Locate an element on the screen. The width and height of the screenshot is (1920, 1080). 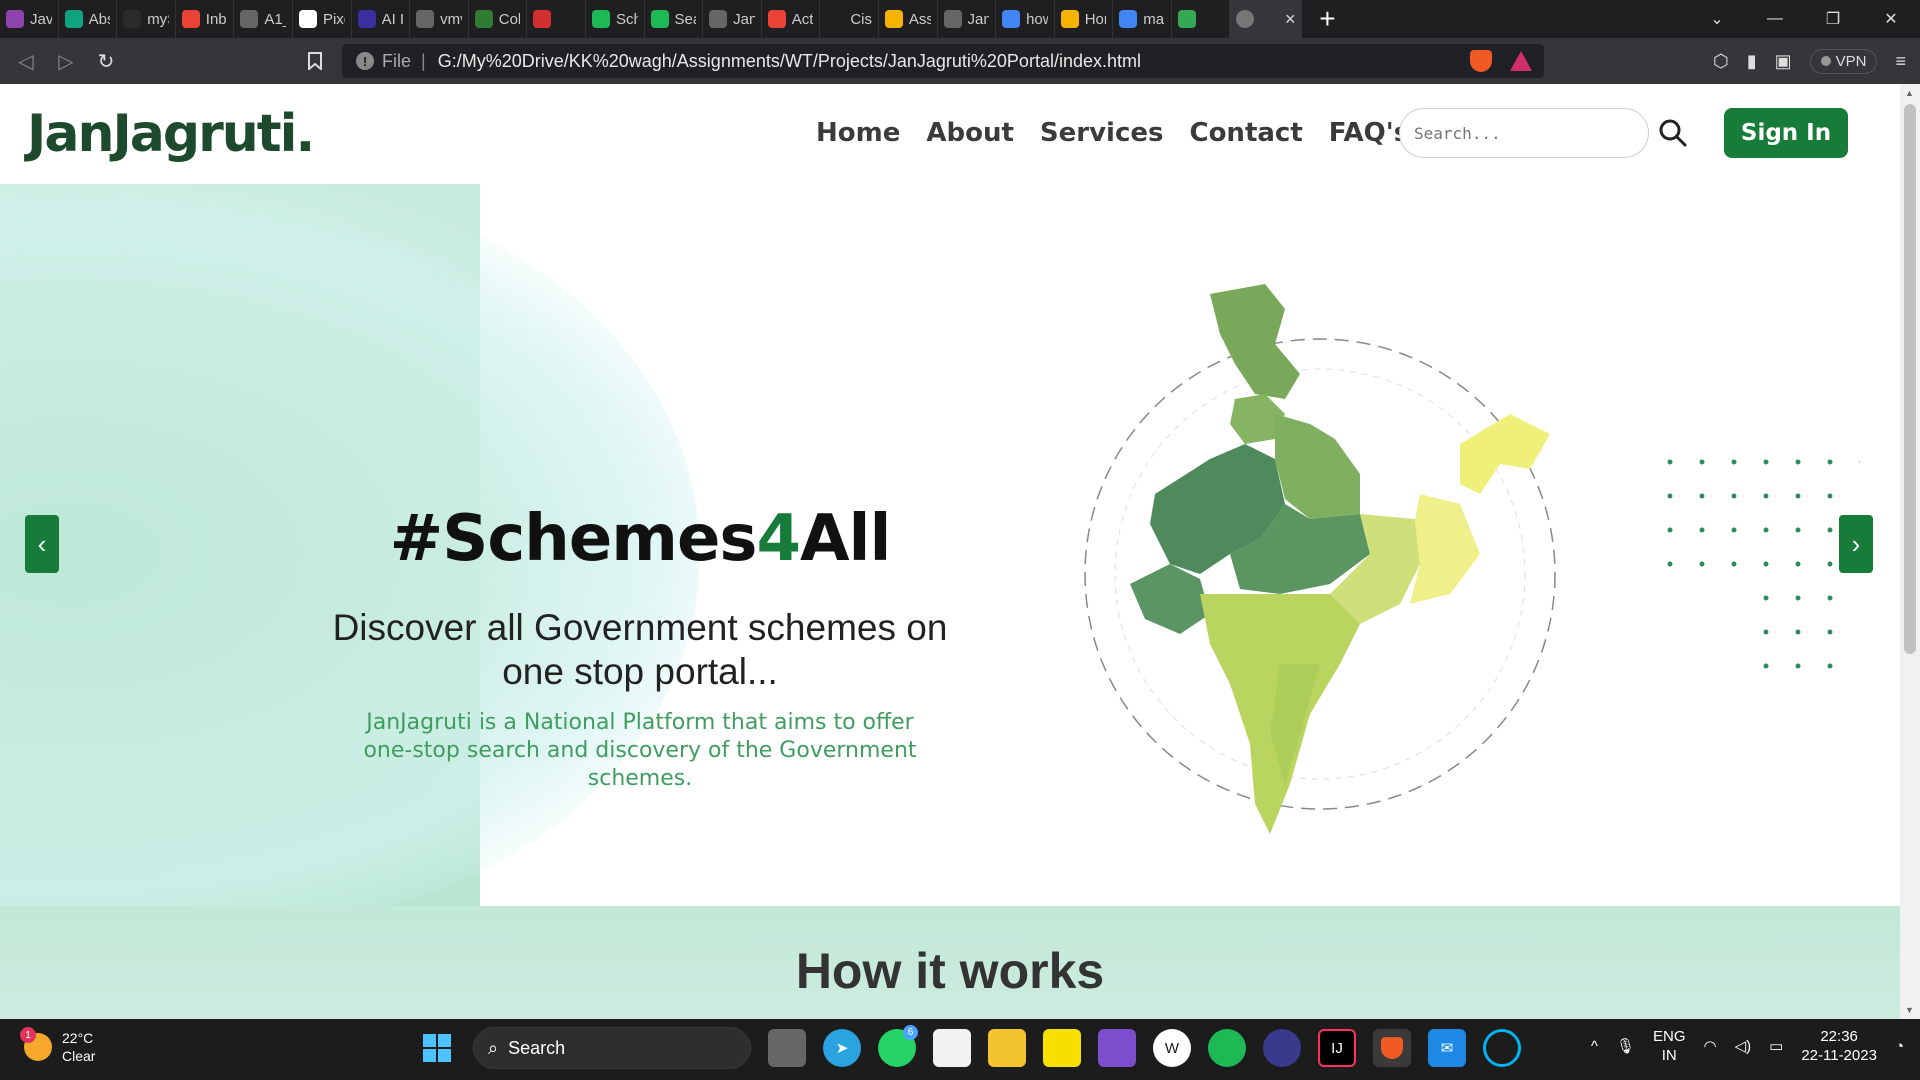
browser-tab: AI In is located at coordinates (381, 19).